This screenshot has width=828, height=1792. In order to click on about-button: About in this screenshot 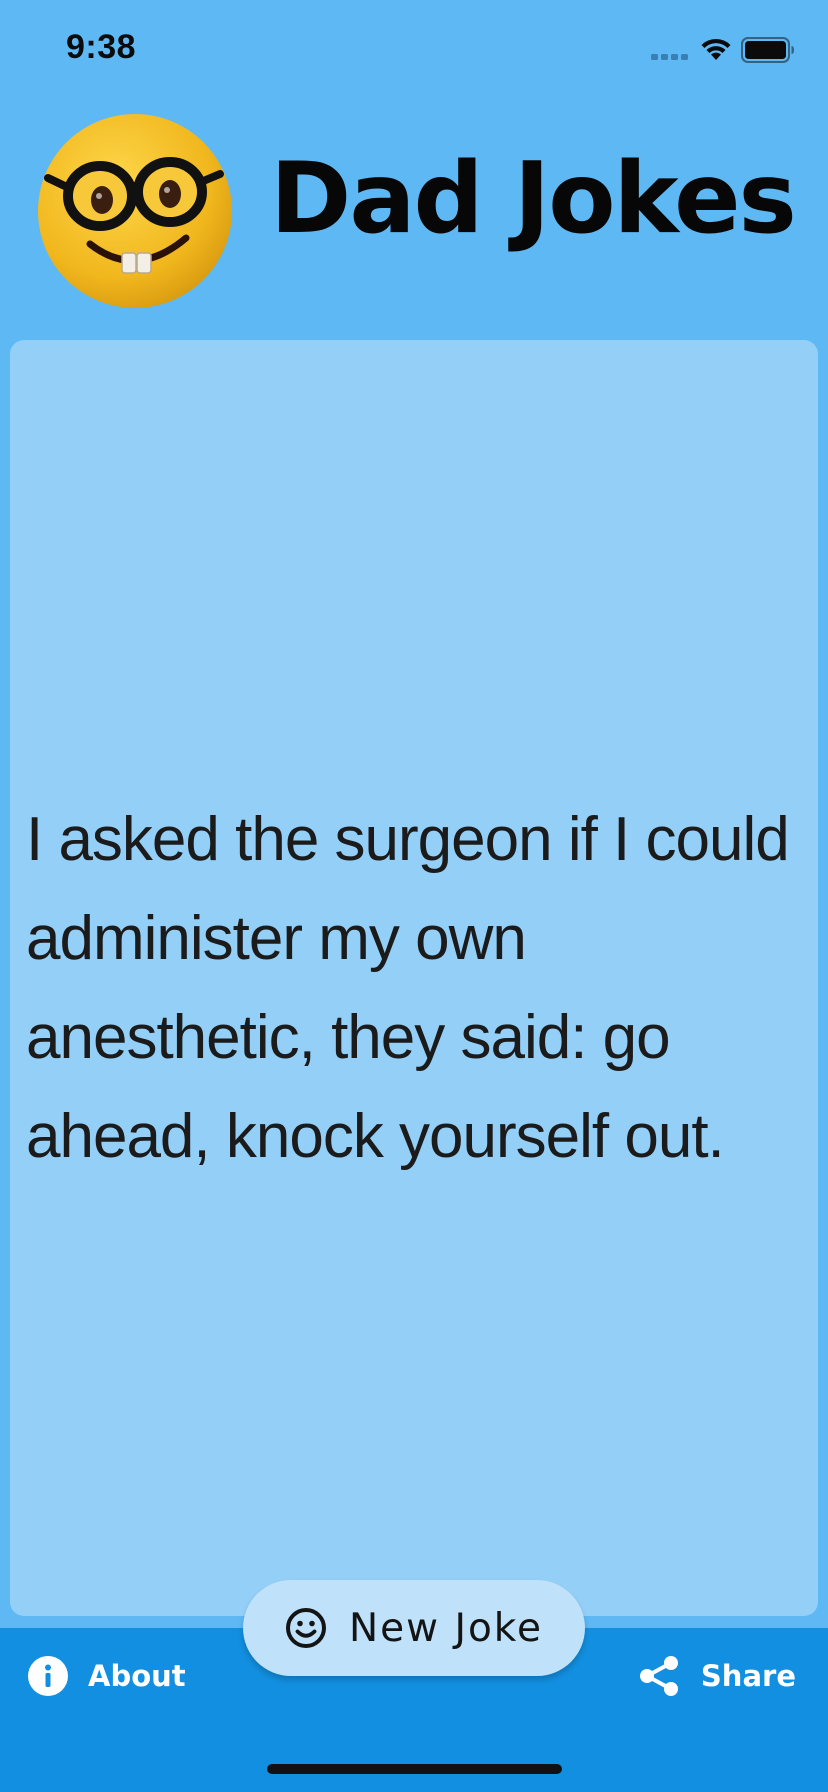, I will do `click(107, 1676)`.